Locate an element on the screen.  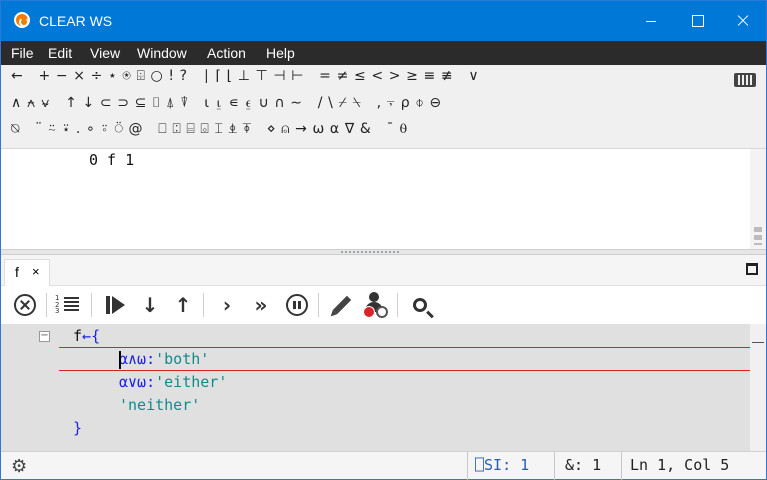
quit-button is located at coordinates (25, 305).